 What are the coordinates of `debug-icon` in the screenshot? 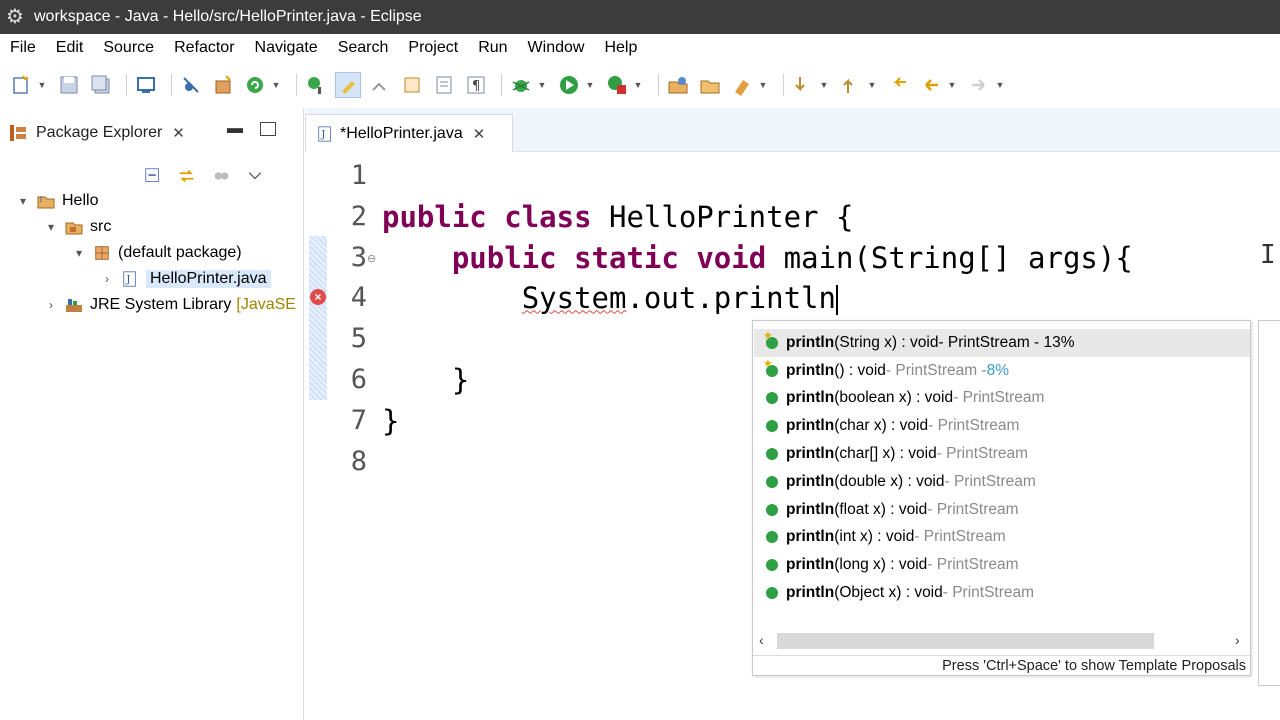 It's located at (521, 85).